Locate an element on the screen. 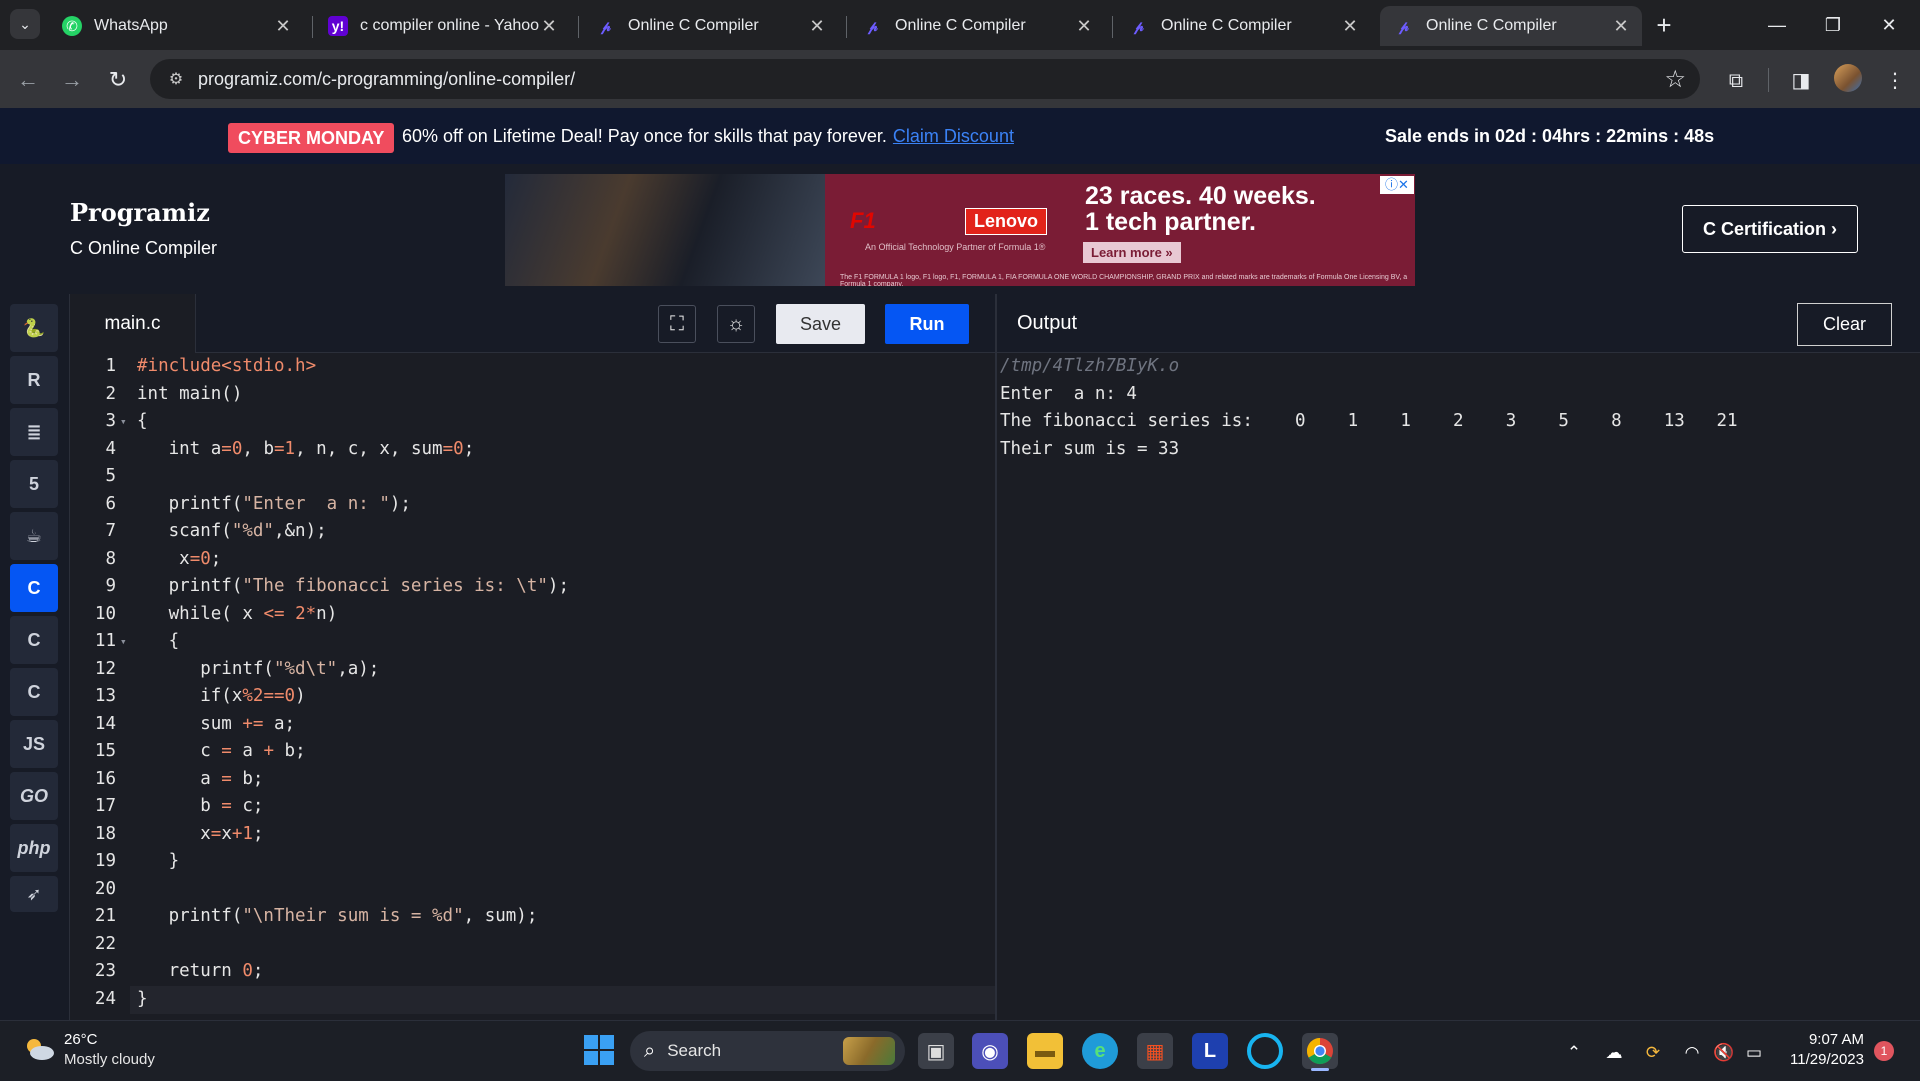 The width and height of the screenshot is (1920, 1081). code-line: 1 #include<stdio.h> is located at coordinates (532, 367).